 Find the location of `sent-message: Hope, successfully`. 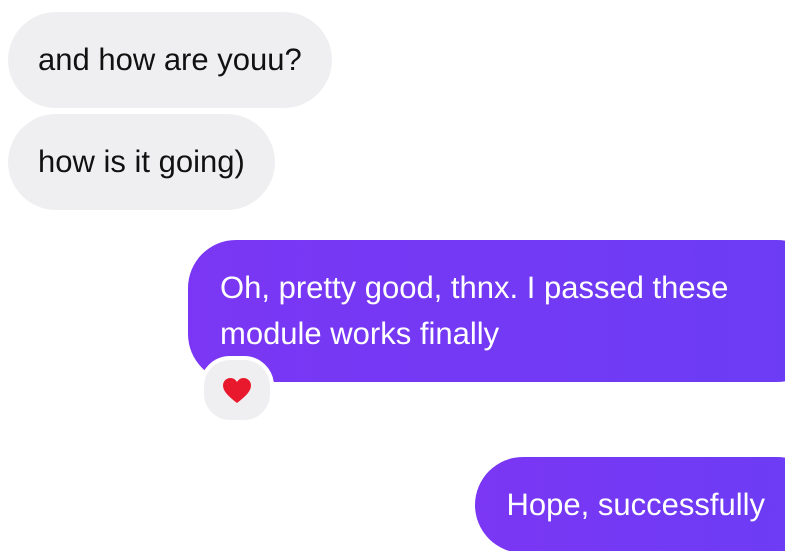

sent-message: Hope, successfully is located at coordinates (629, 504).